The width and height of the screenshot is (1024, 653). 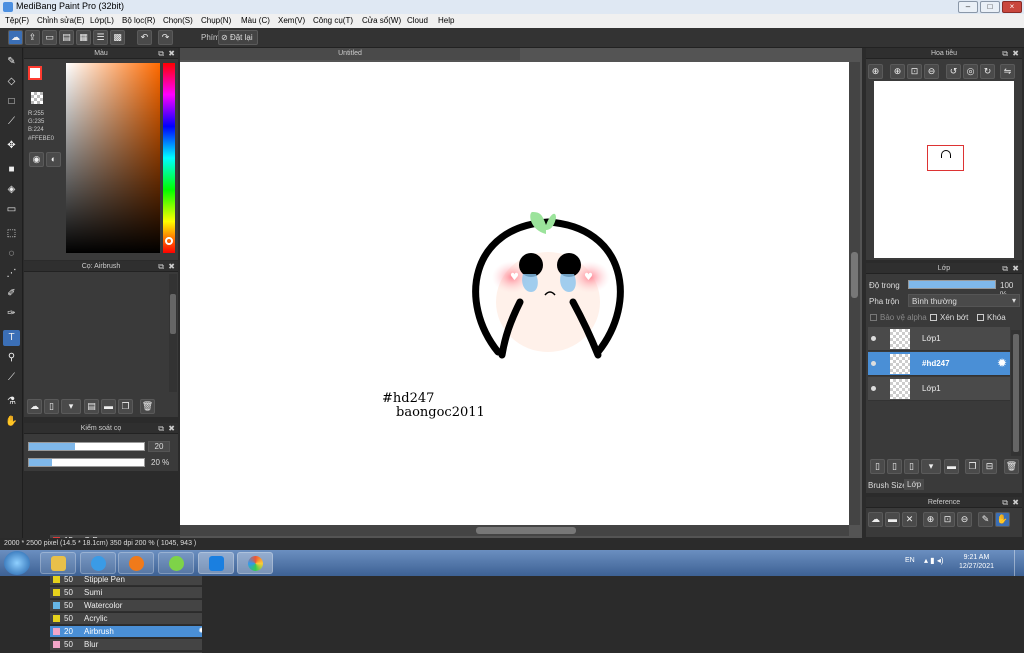 What do you see at coordinates (91, 406) in the screenshot?
I see `brush-copy-icon: ▤` at bounding box center [91, 406].